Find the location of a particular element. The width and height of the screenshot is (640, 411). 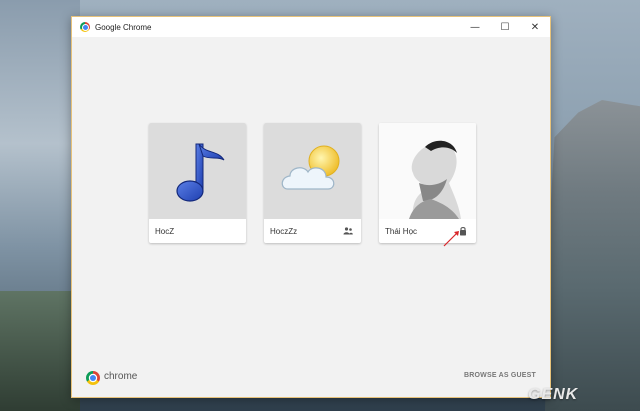

genk-watermark: GENK is located at coordinates (553, 394).